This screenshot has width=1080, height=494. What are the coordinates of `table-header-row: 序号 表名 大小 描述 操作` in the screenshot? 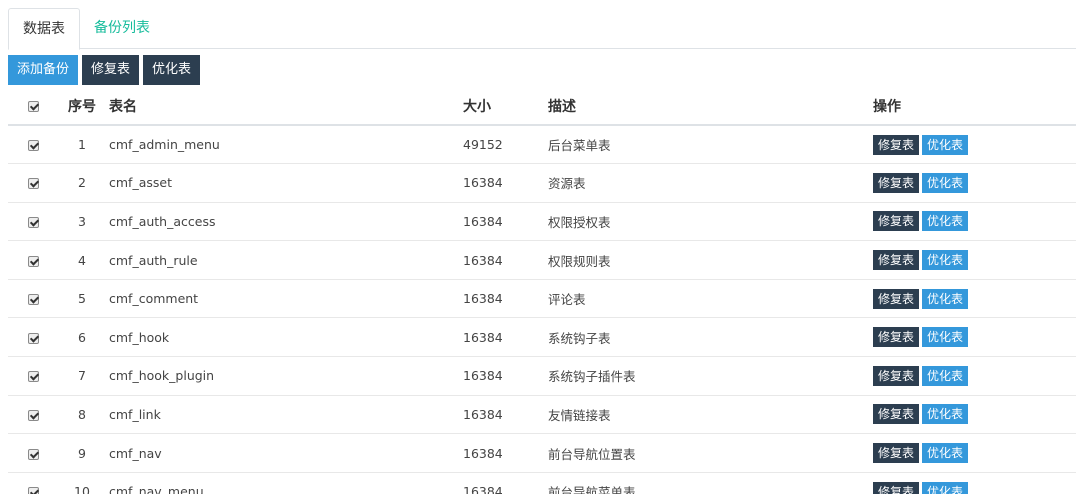 It's located at (542, 107).